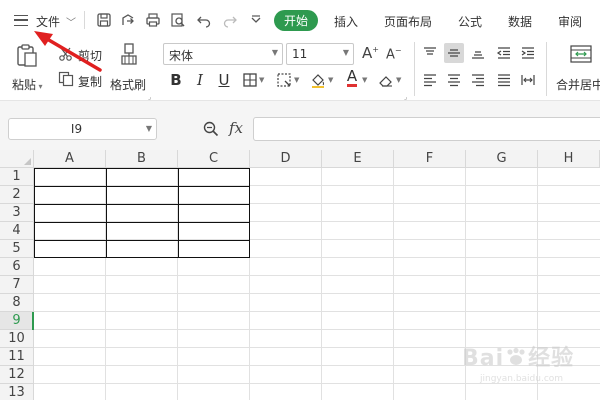 The height and width of the screenshot is (400, 600). I want to click on font-name-select: 宋体 ▼, so click(223, 54).